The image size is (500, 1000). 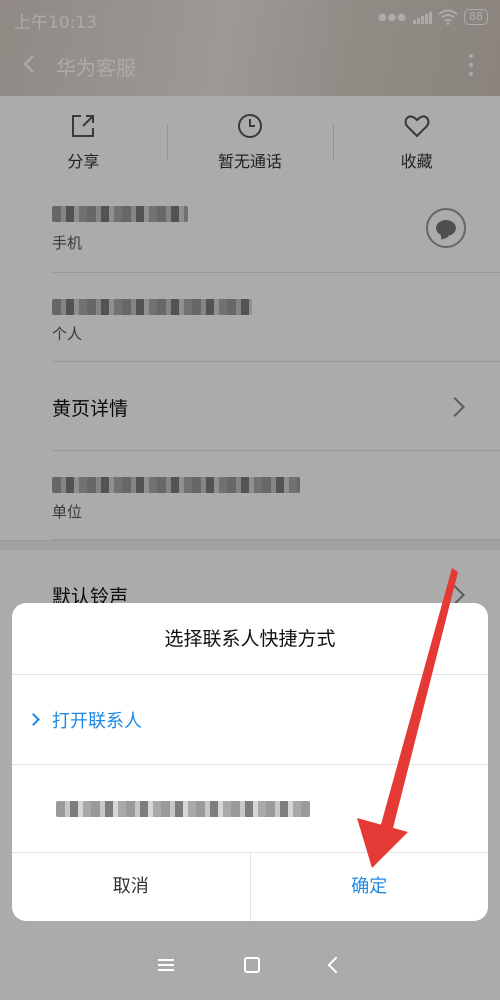 What do you see at coordinates (131, 887) in the screenshot?
I see `cancel-button: 取消` at bounding box center [131, 887].